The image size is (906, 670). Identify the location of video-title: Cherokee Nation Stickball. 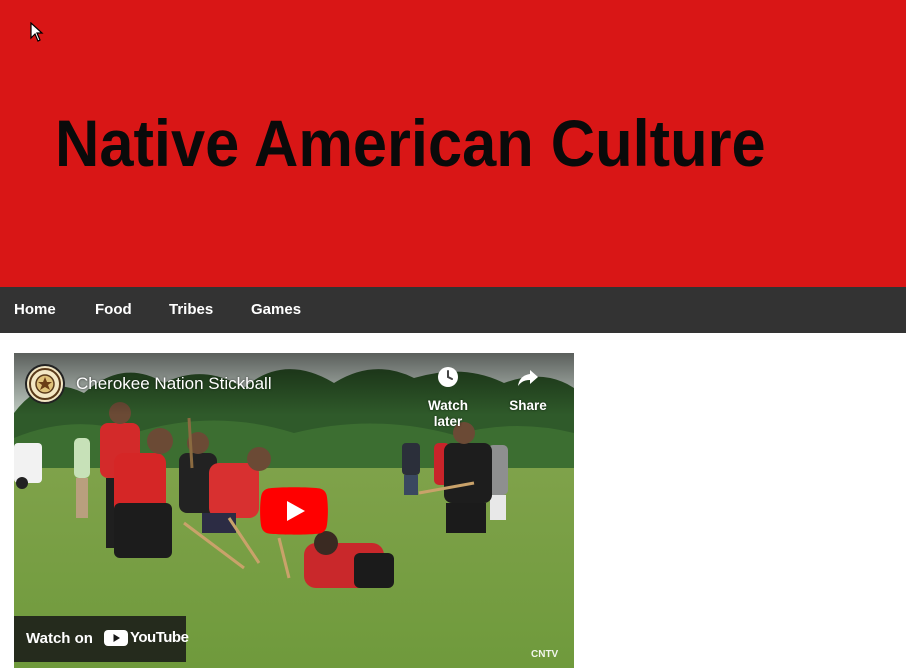
(174, 384).